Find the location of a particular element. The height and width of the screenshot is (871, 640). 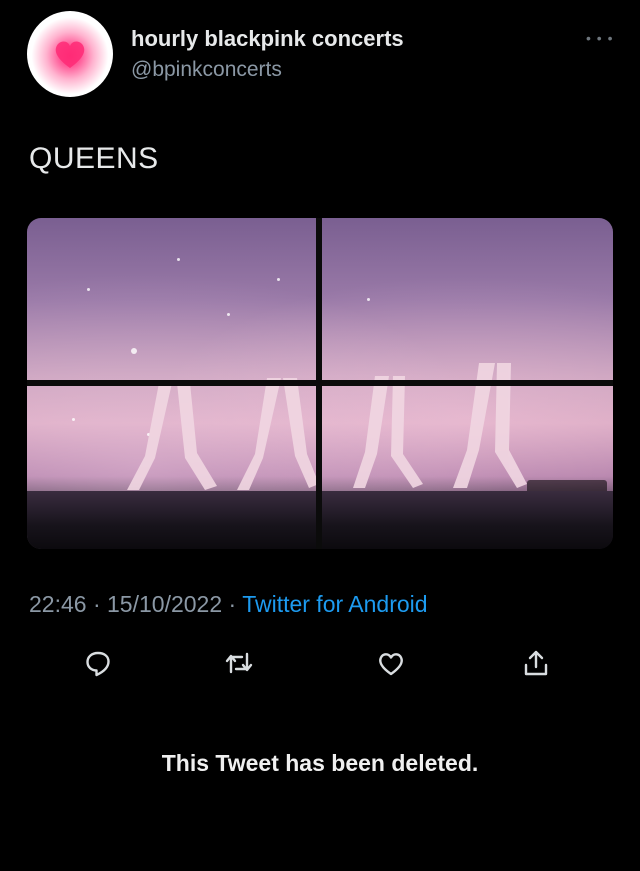

deleted-notice: This Tweet has been deleted. is located at coordinates (320, 763).